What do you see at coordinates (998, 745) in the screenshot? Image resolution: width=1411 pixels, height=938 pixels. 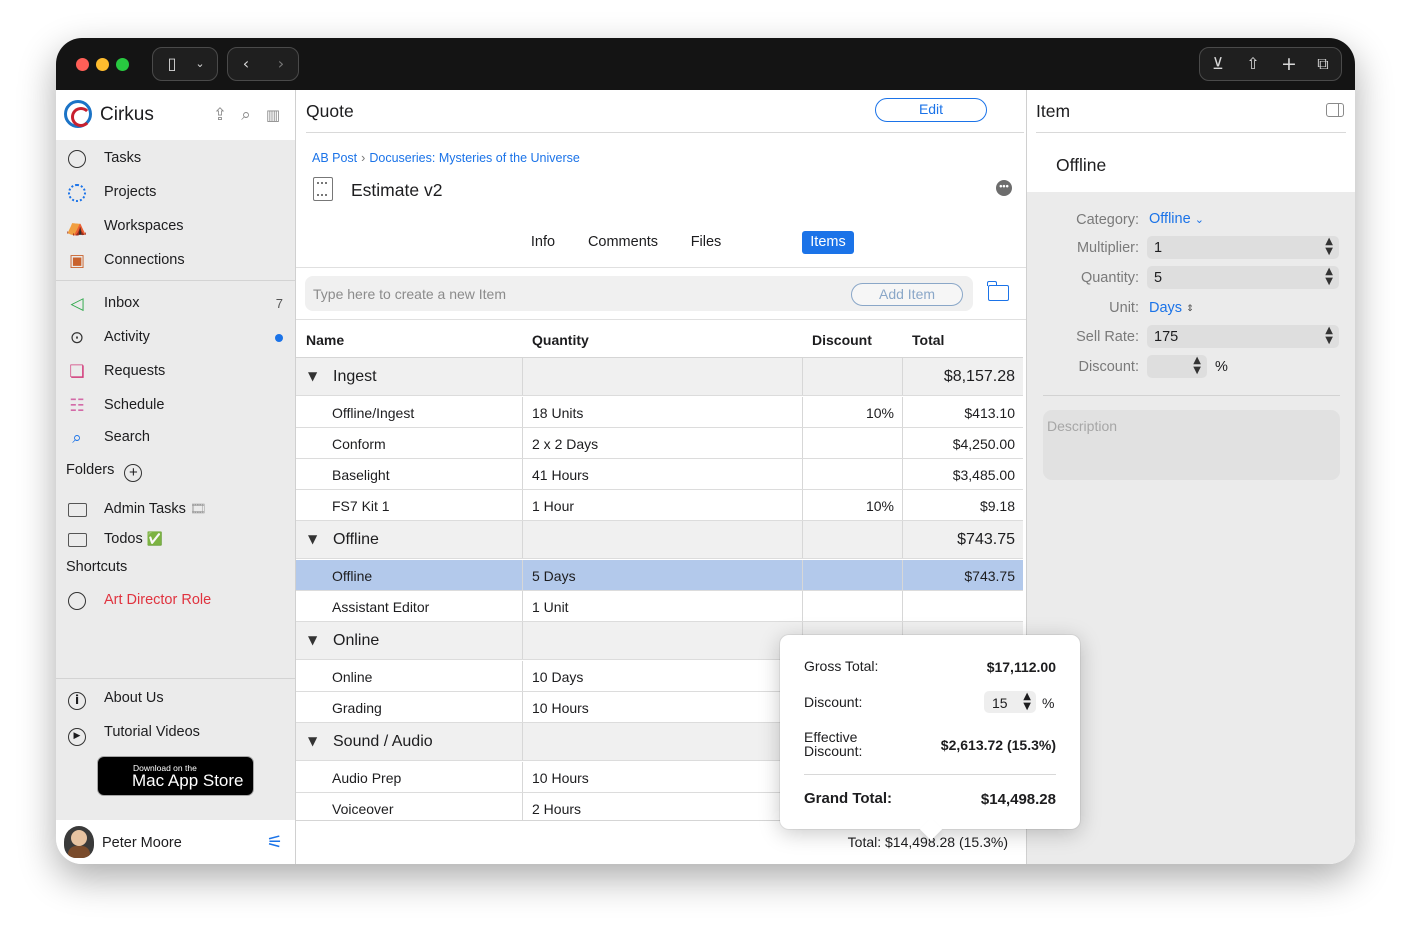 I see `effective-discount-value: $2,613.72 (15.3%)` at bounding box center [998, 745].